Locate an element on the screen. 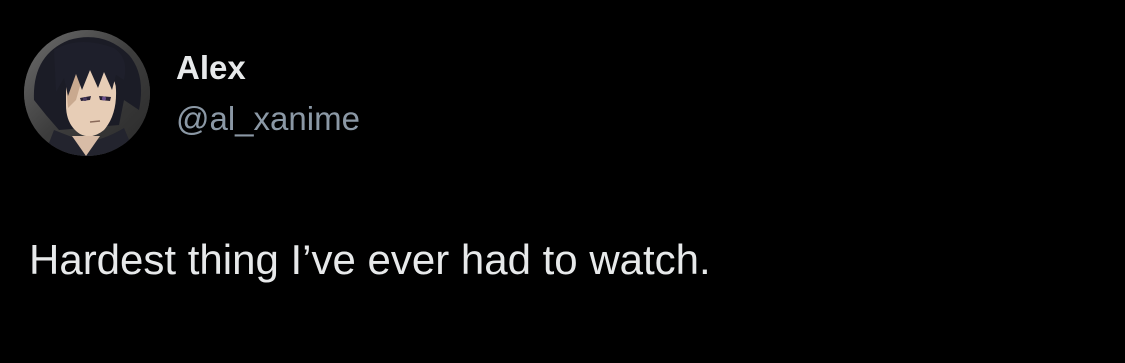  anime-character-avatar-icon is located at coordinates (87, 93).